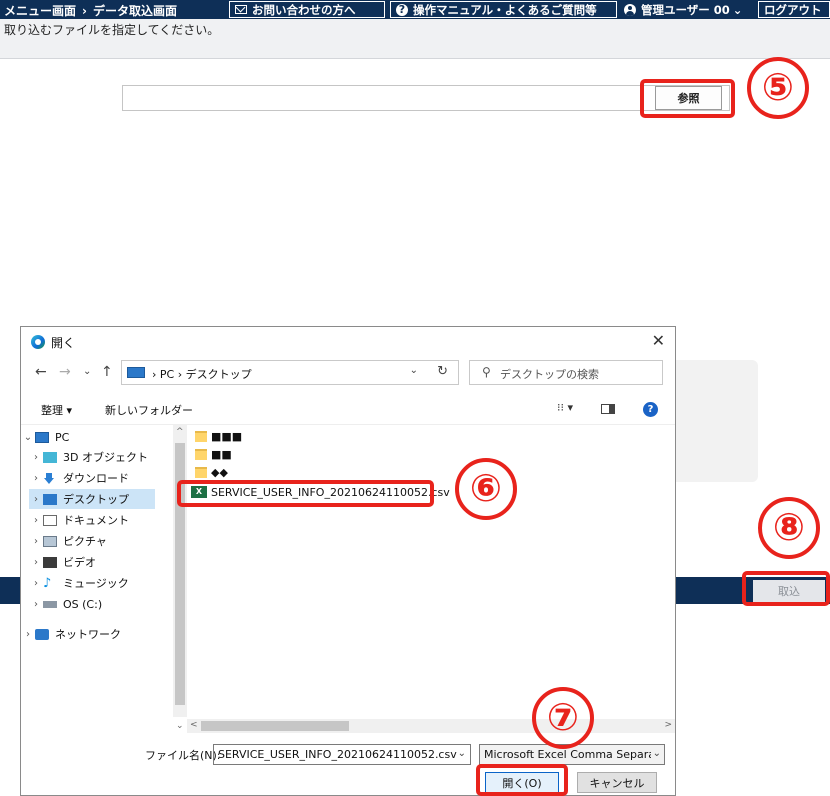  I want to click on user-icon, so click(630, 10).